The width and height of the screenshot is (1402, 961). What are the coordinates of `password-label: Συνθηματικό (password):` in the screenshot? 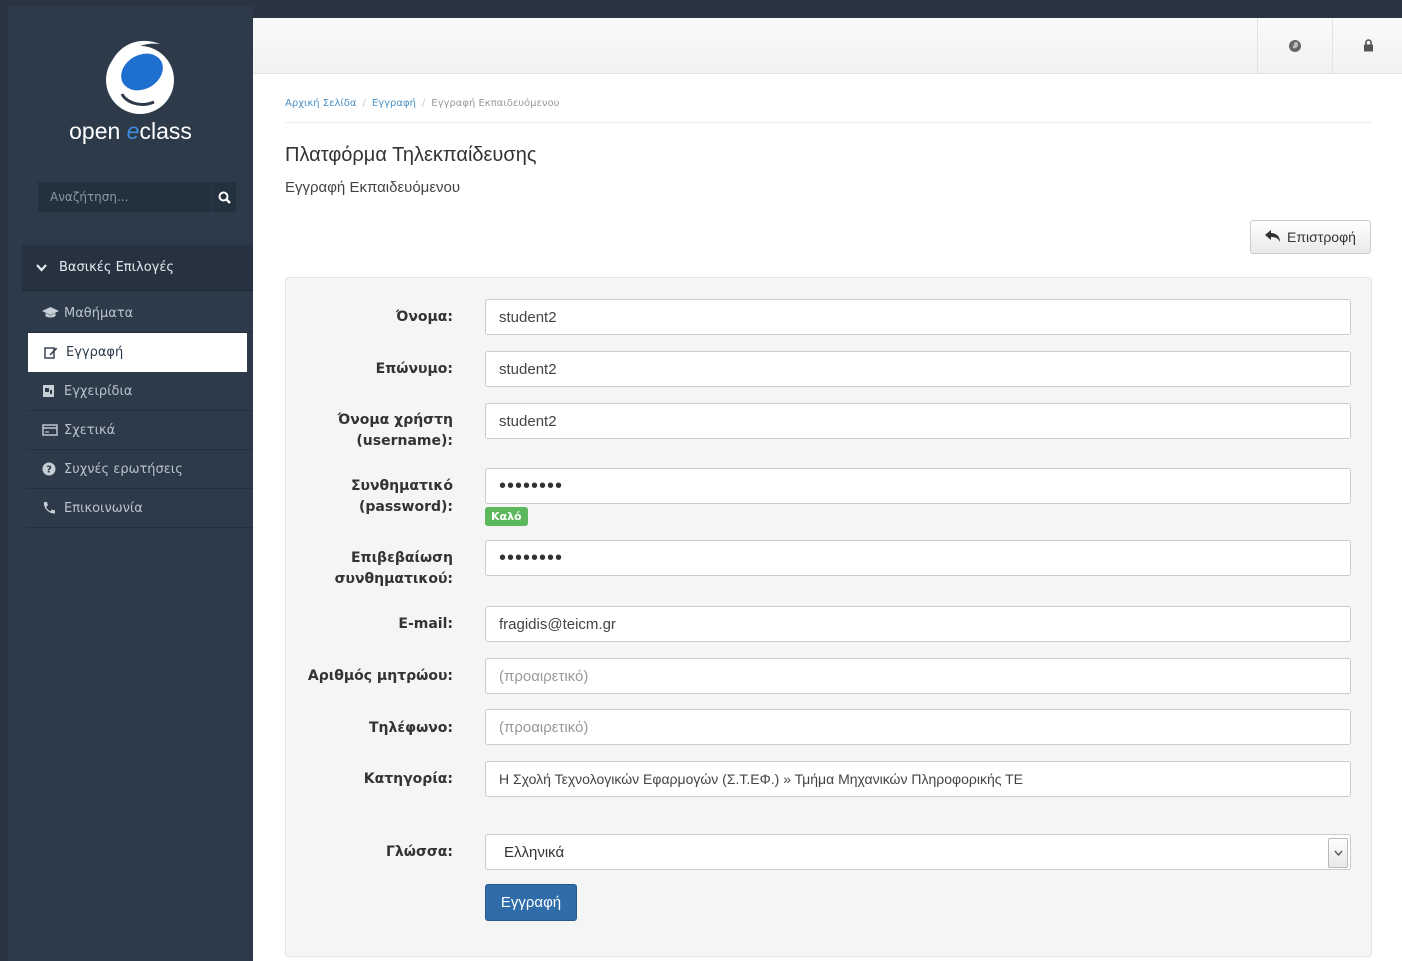 It's located at (402, 497).